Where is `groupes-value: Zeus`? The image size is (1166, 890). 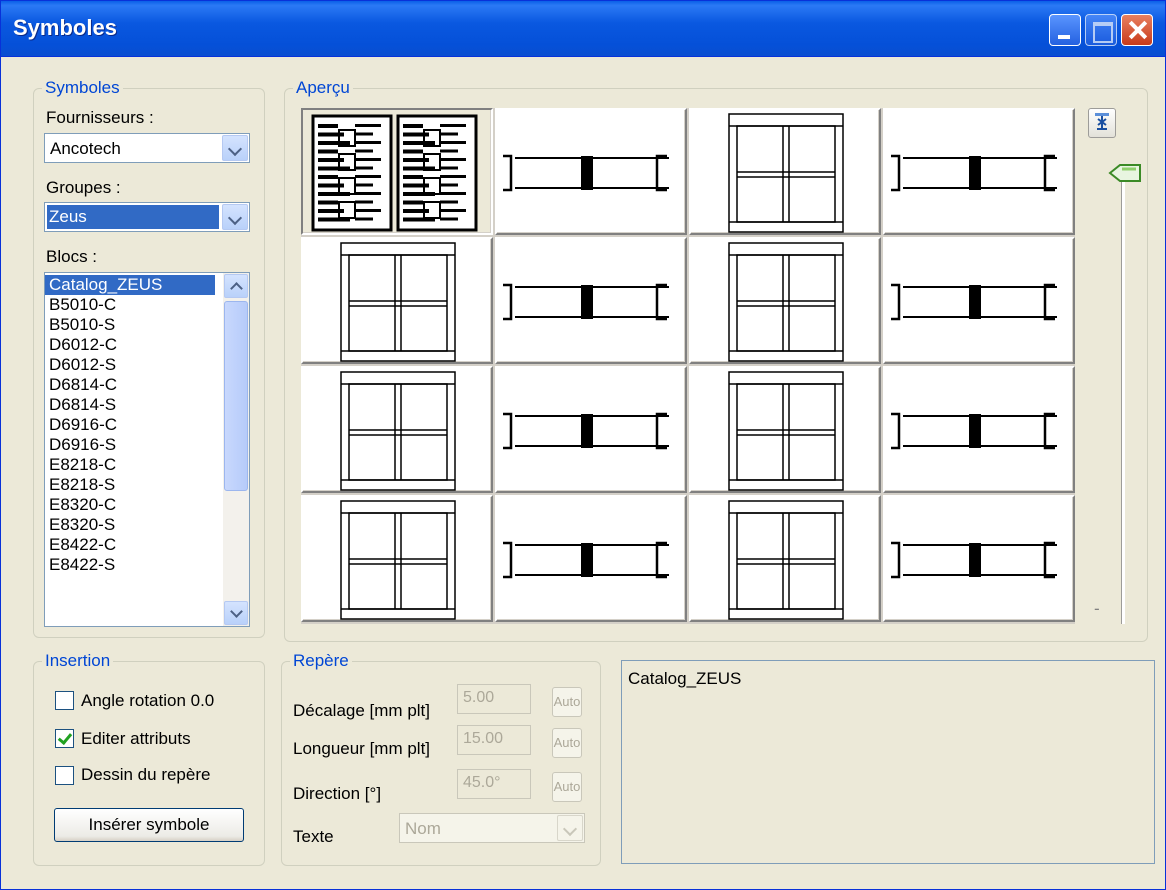
groupes-value: Zeus is located at coordinates (133, 217).